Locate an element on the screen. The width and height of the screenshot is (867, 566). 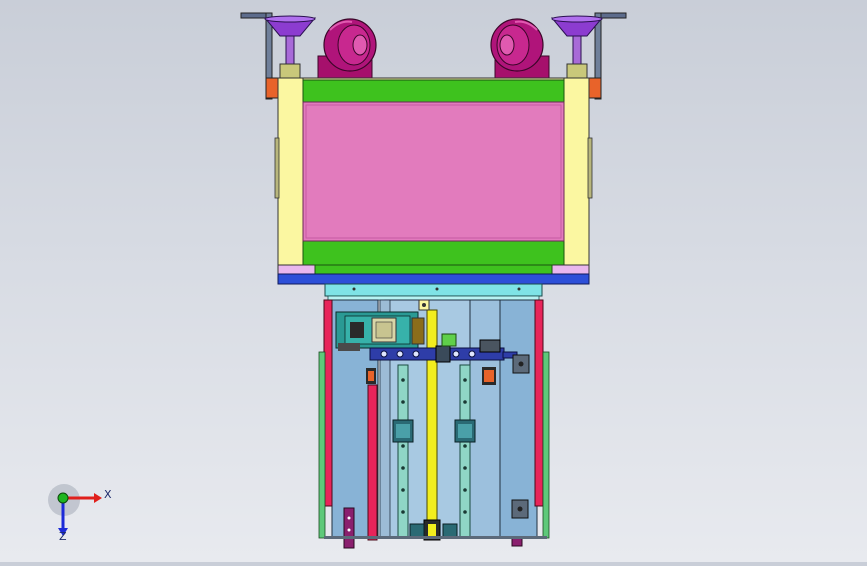
servo-motor is located at coordinates (380, 331).